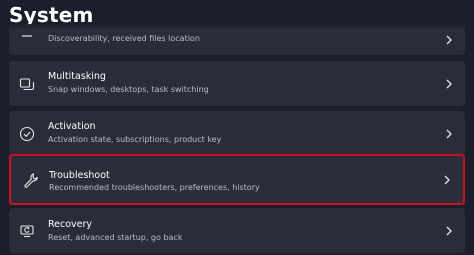 Image resolution: width=474 pixels, height=255 pixels. What do you see at coordinates (128, 89) in the screenshot?
I see `settings-item-subtitle: Snap windows, desktops, task switching` at bounding box center [128, 89].